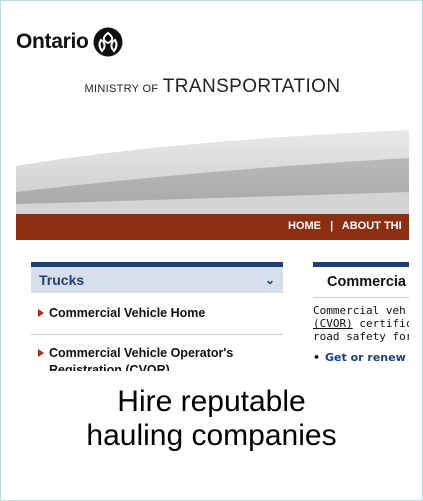 The image size is (423, 501). What do you see at coordinates (361, 336) in the screenshot?
I see `content-line: road safety for a` at bounding box center [361, 336].